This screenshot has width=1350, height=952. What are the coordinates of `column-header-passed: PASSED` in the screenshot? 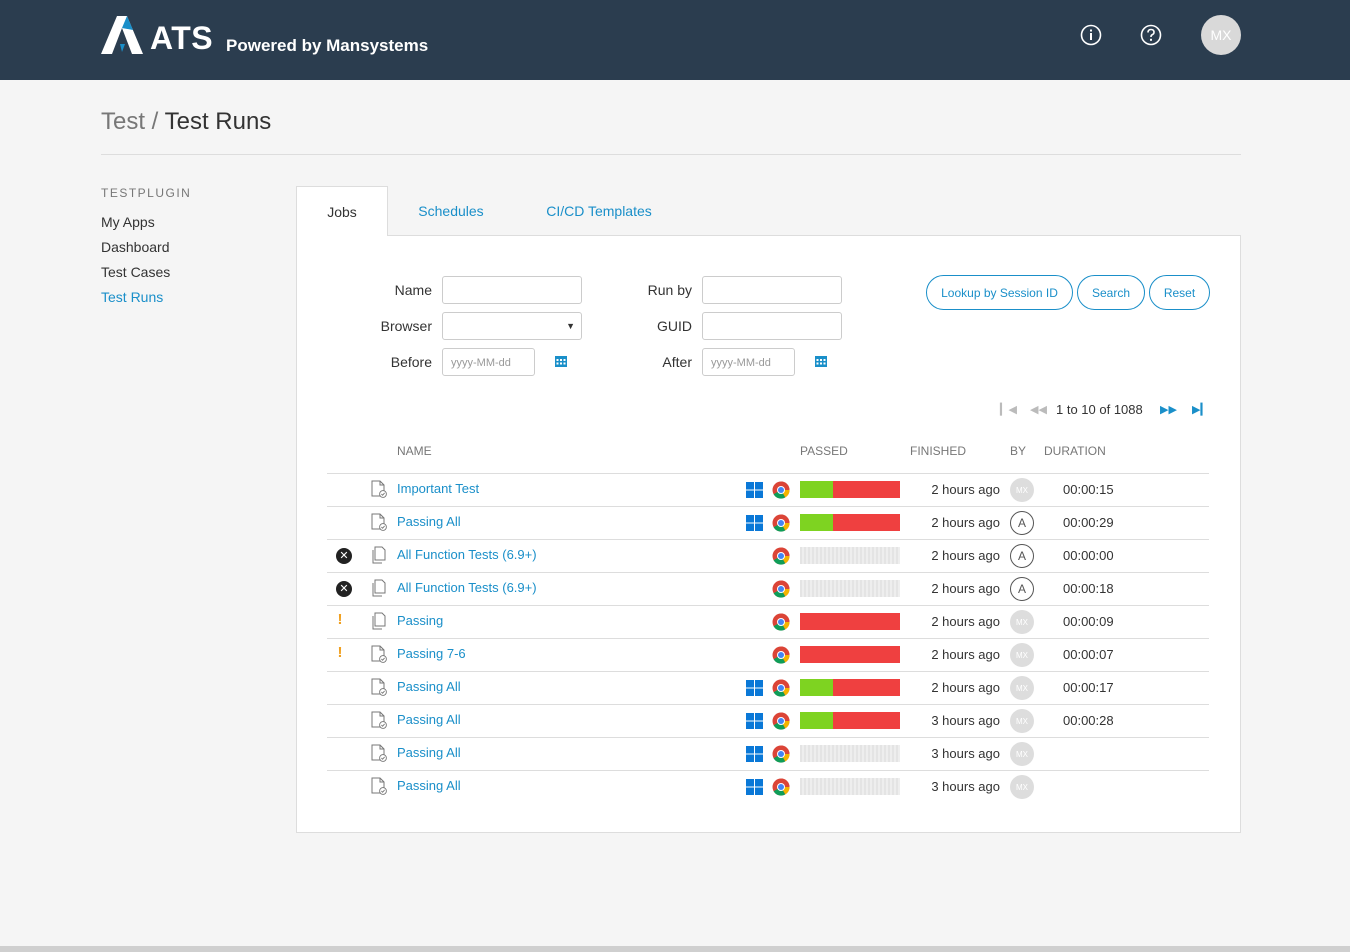 It's located at (824, 451).